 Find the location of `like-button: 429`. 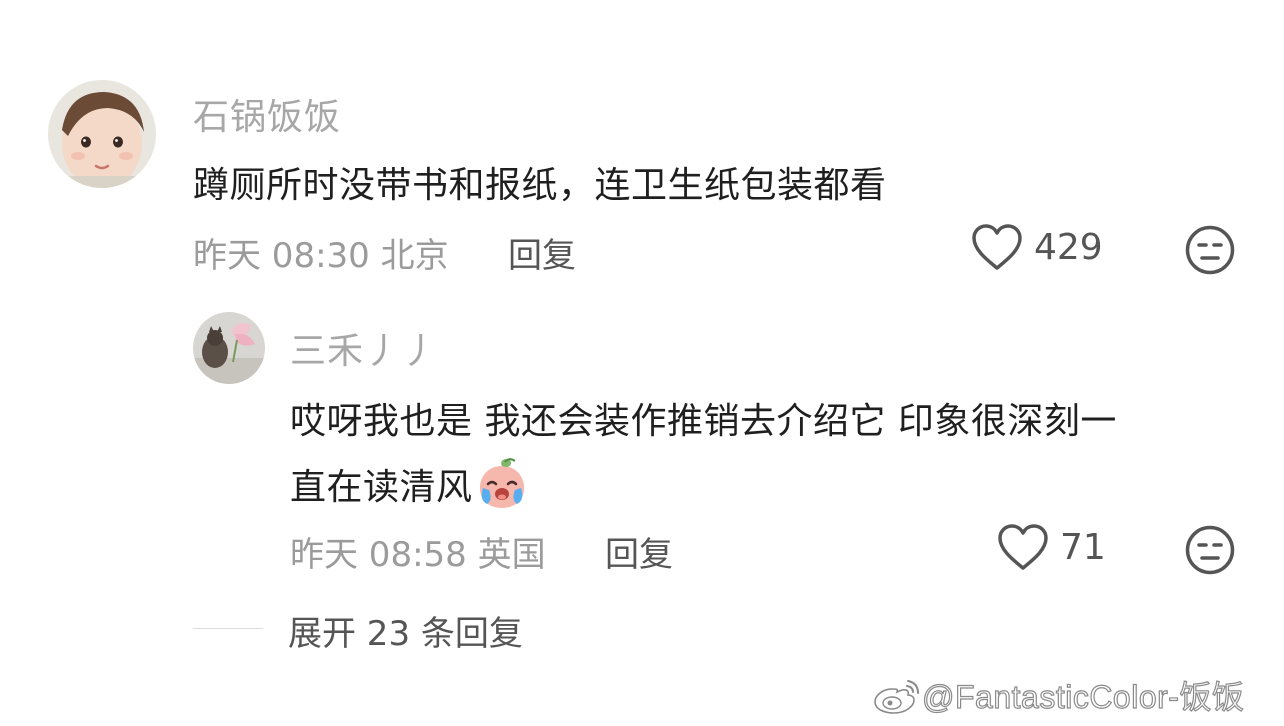

like-button: 429 is located at coordinates (1036, 247).